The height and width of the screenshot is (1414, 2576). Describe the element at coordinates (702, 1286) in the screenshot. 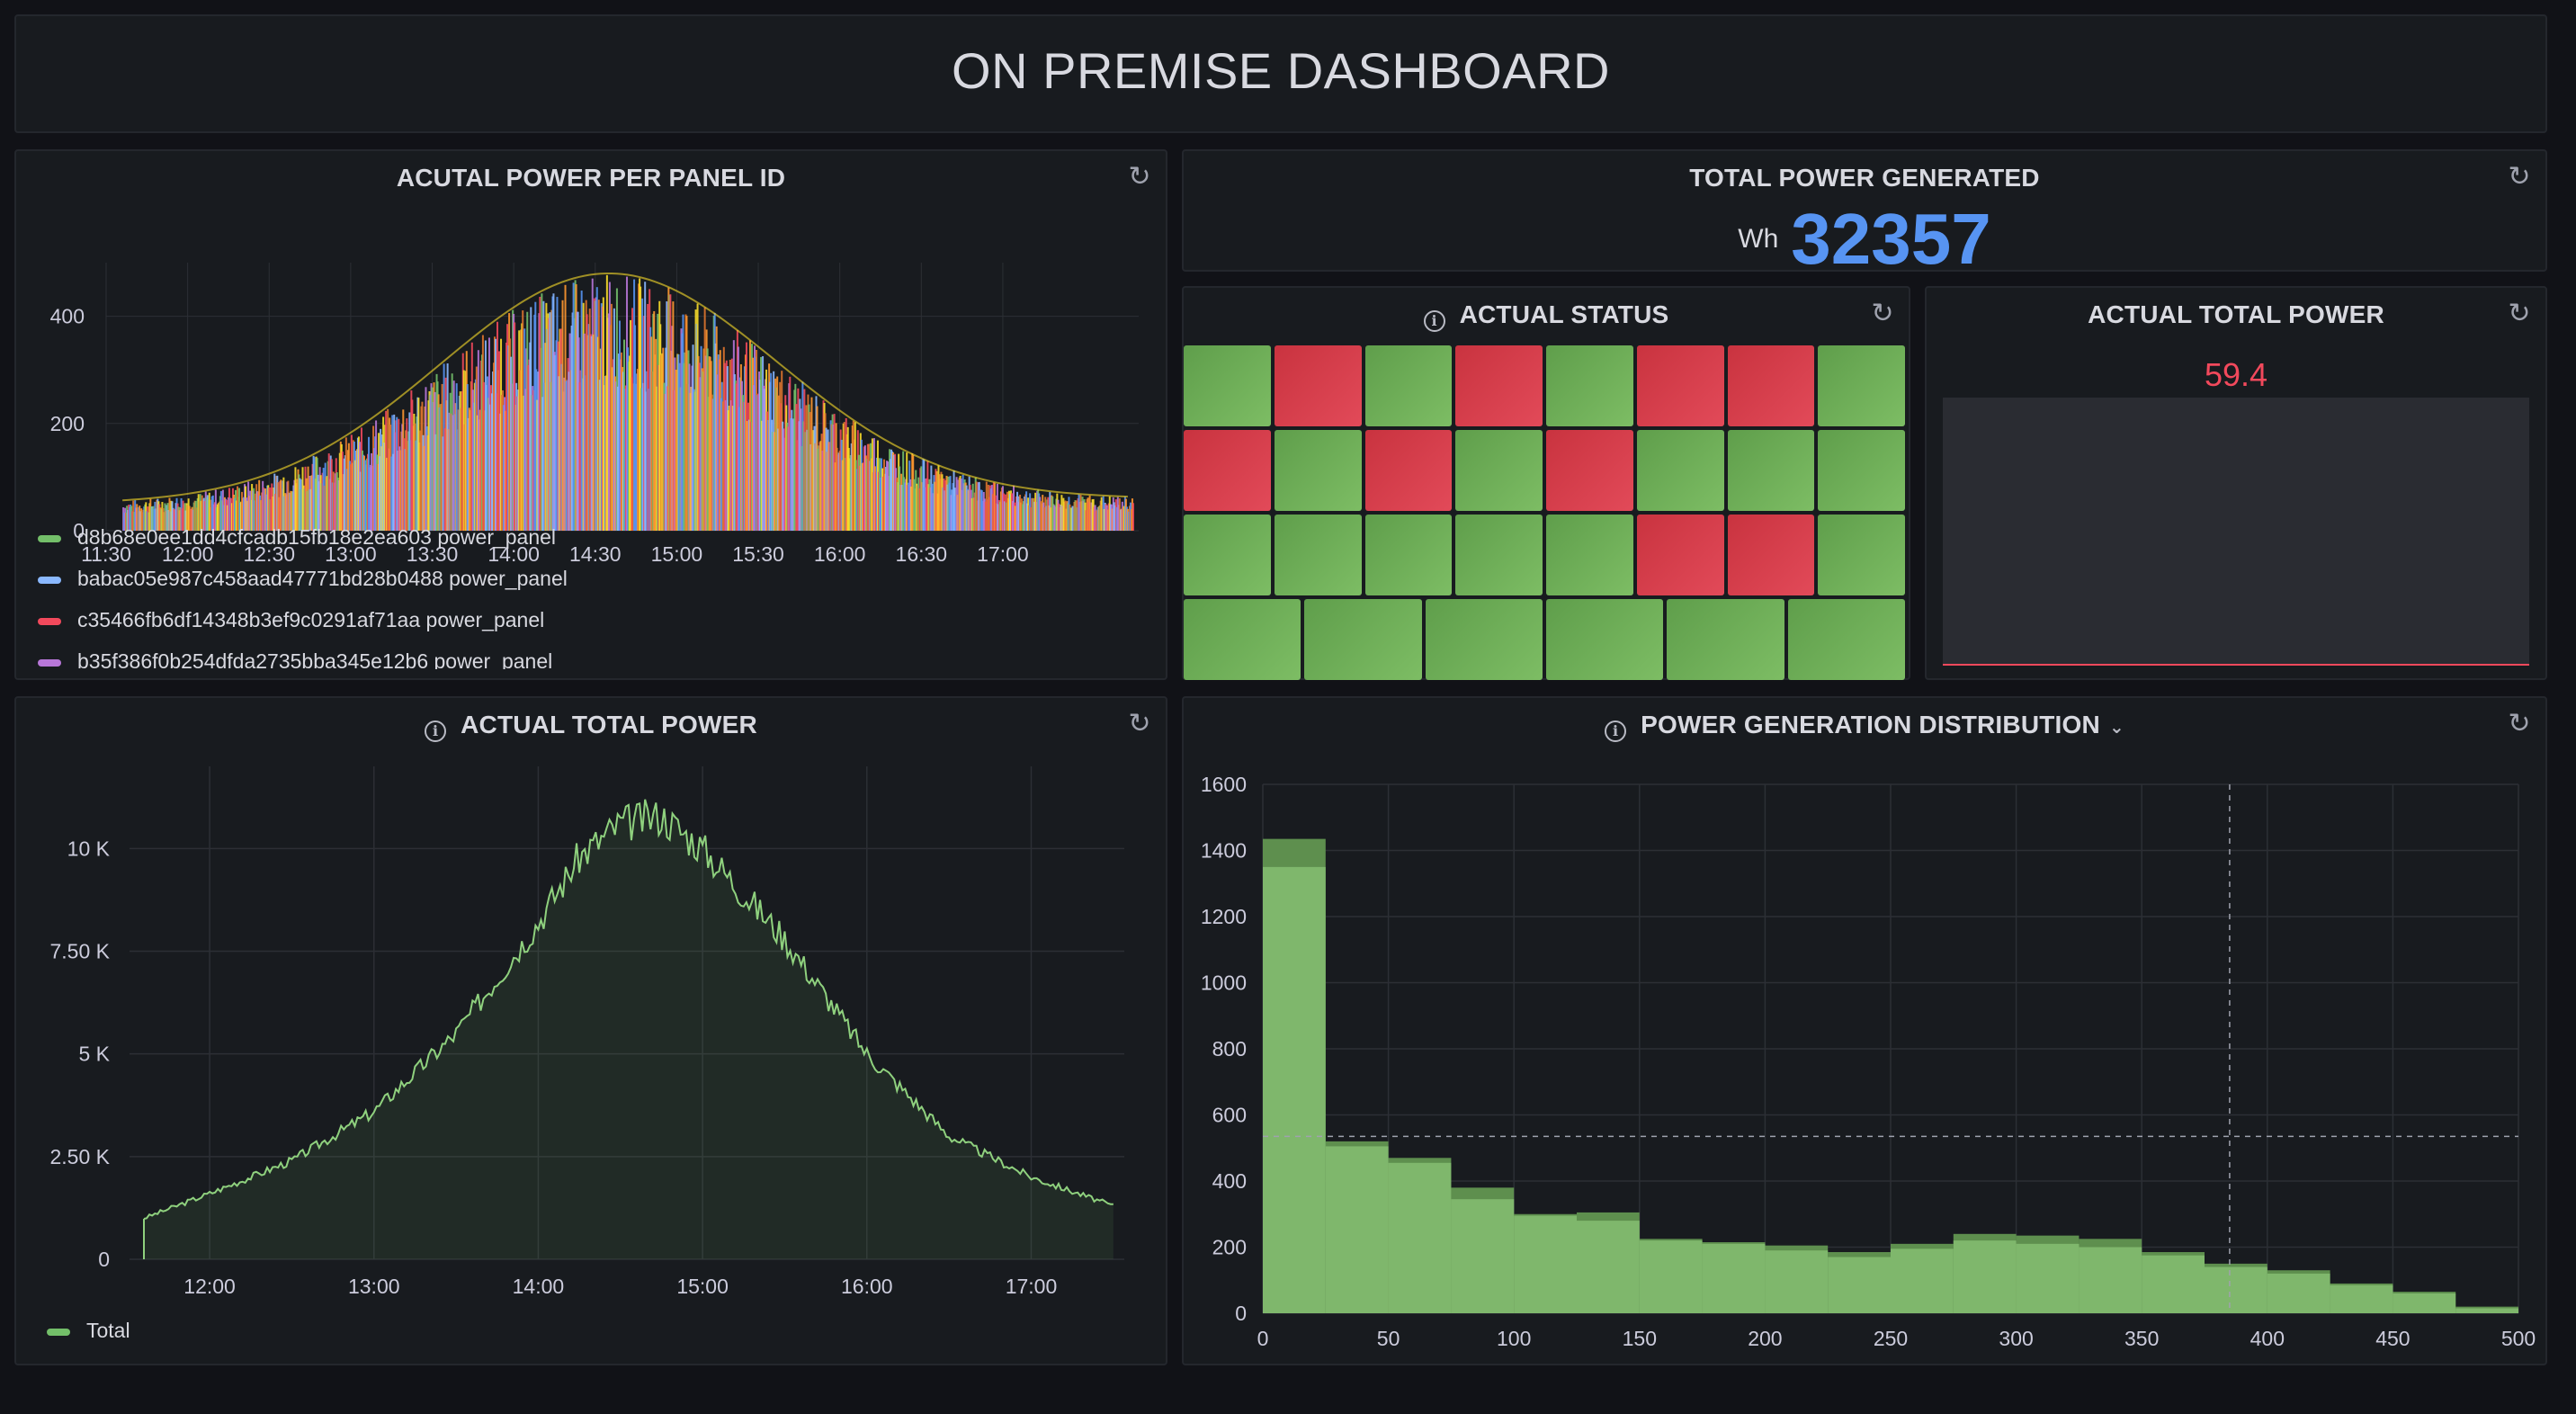

I see `x-tick-label: 15:00` at that location.